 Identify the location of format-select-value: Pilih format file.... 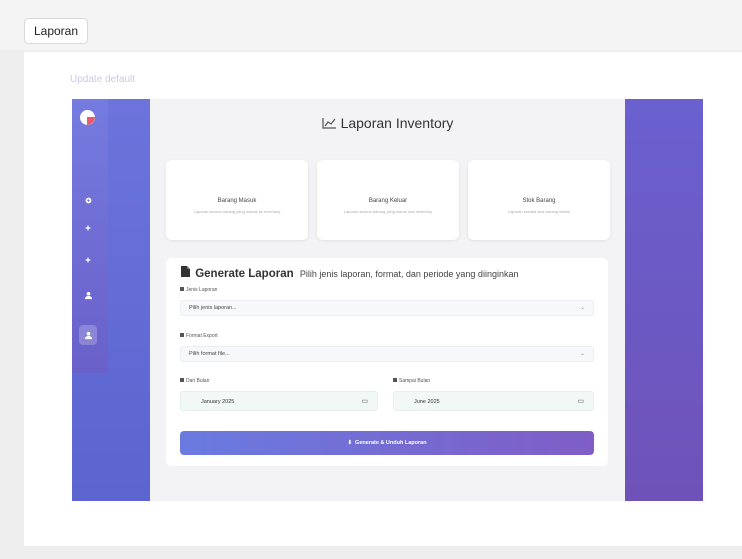
(209, 354).